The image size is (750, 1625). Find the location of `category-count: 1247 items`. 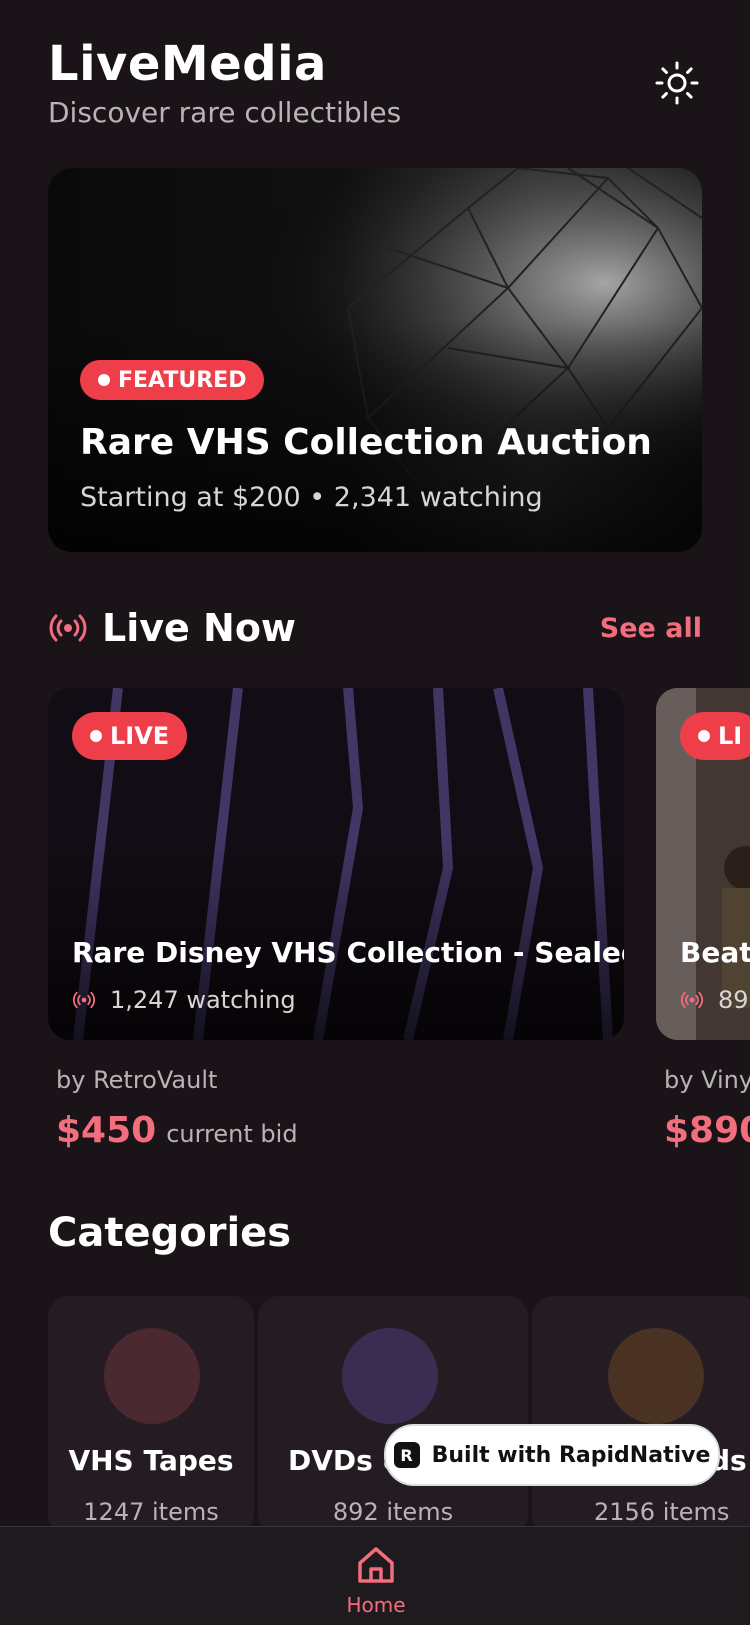

category-count: 1247 items is located at coordinates (151, 1512).